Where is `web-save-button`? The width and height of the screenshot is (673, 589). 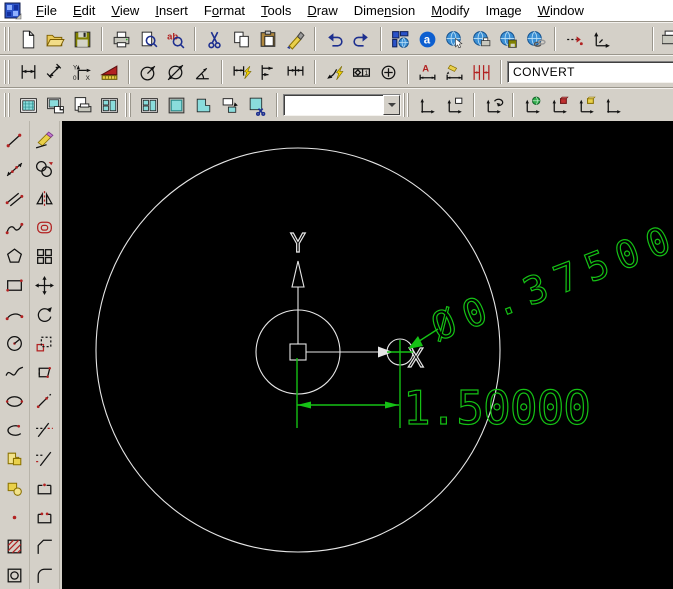
web-save-button is located at coordinates (509, 39).